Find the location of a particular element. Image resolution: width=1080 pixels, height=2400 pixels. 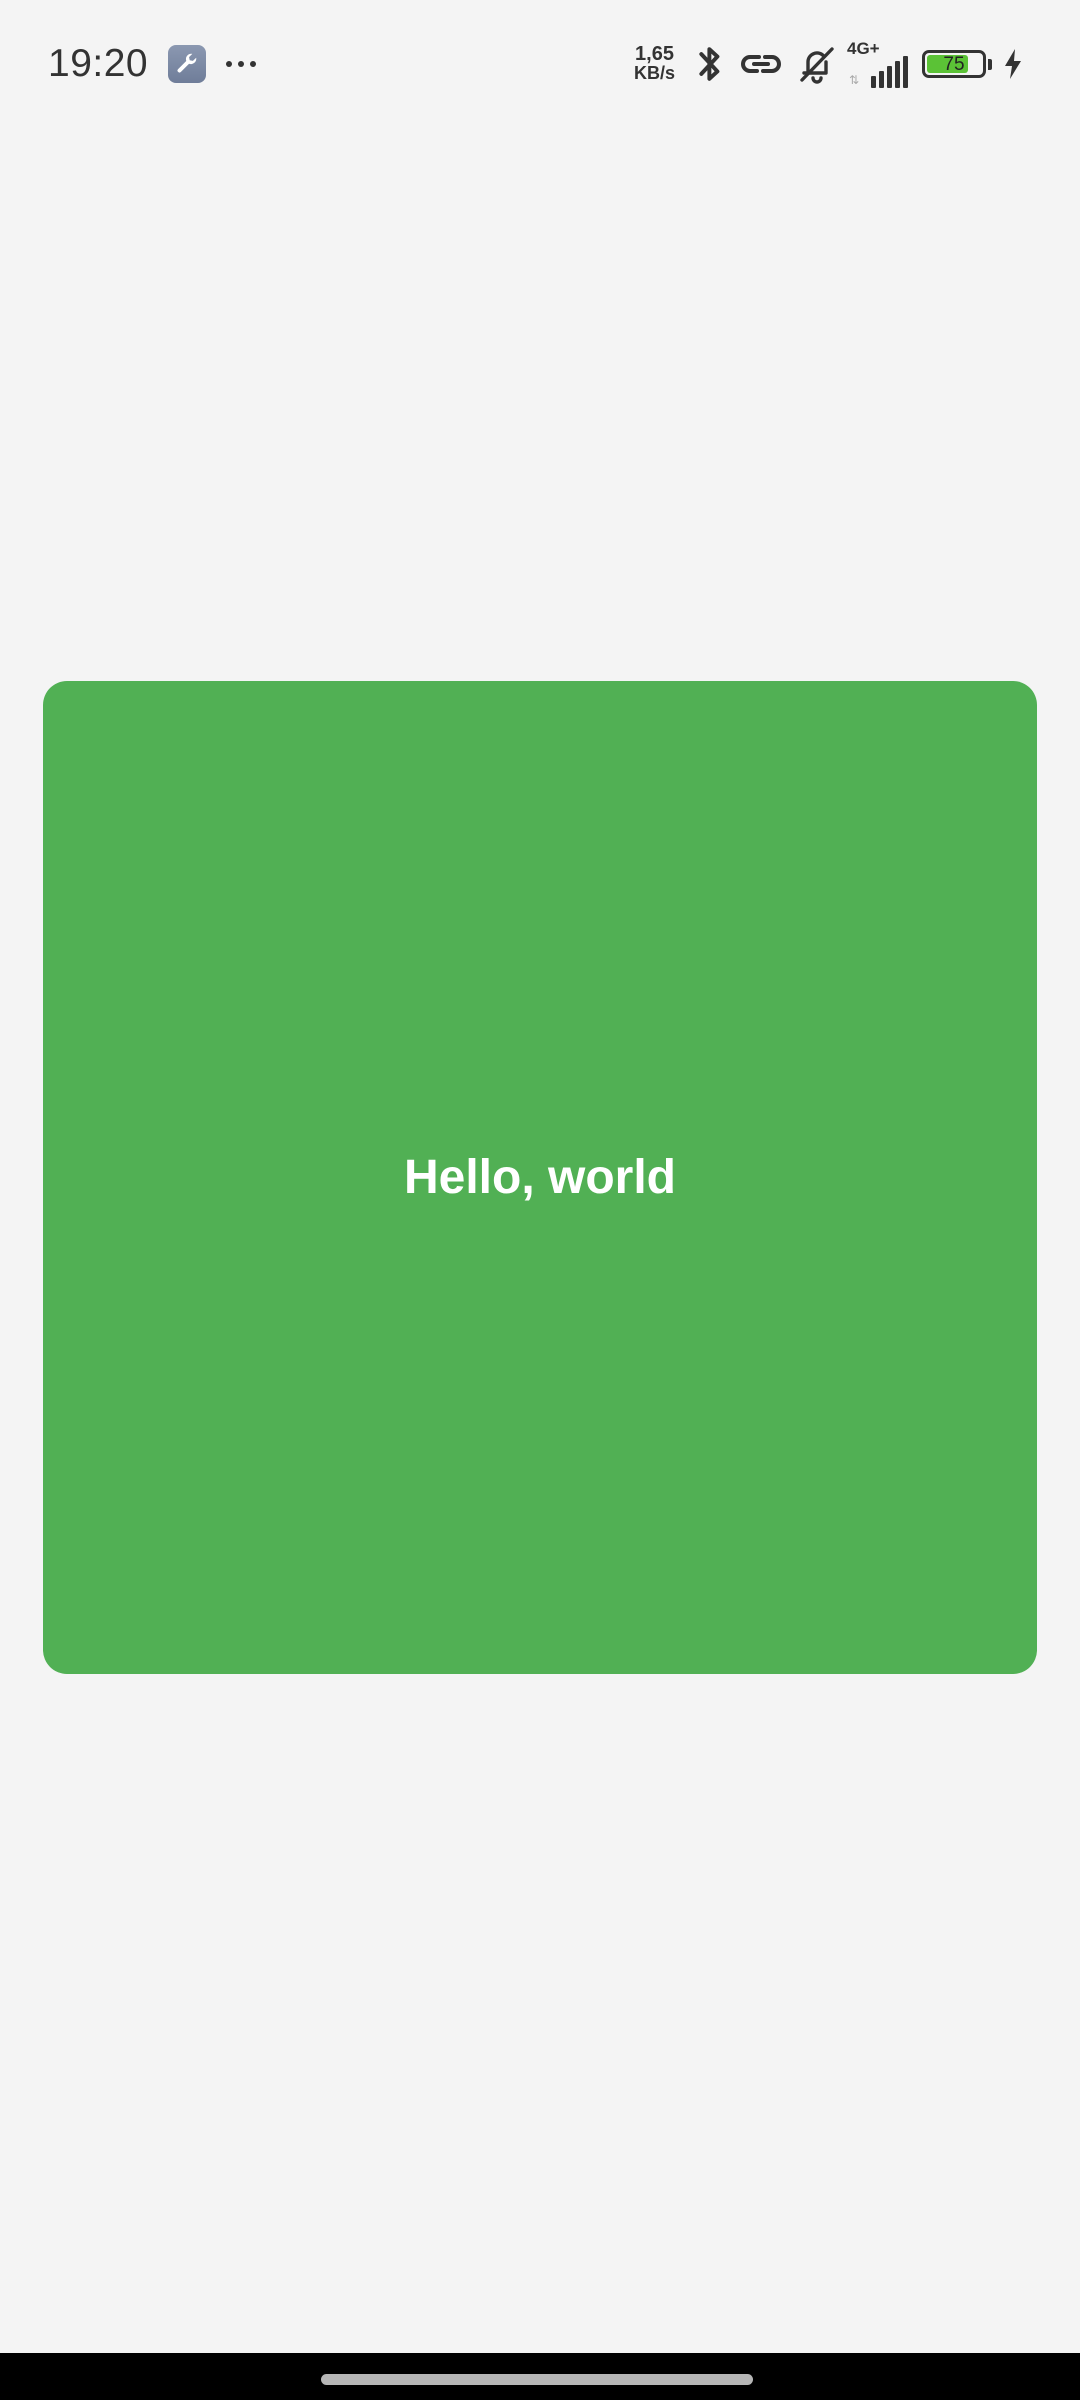

link-icon is located at coordinates (761, 64).